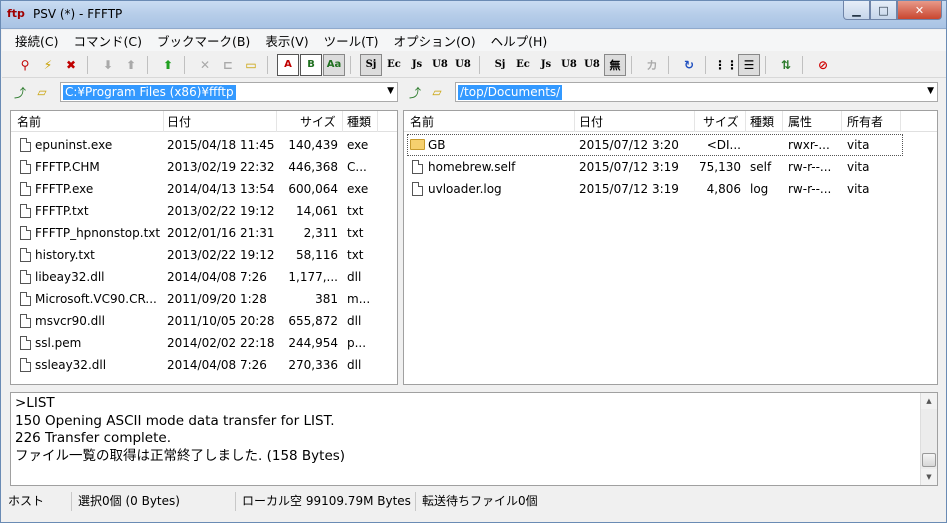 The width and height of the screenshot is (947, 523). Describe the element at coordinates (929, 460) in the screenshot. I see `scroll-thumb` at that location.